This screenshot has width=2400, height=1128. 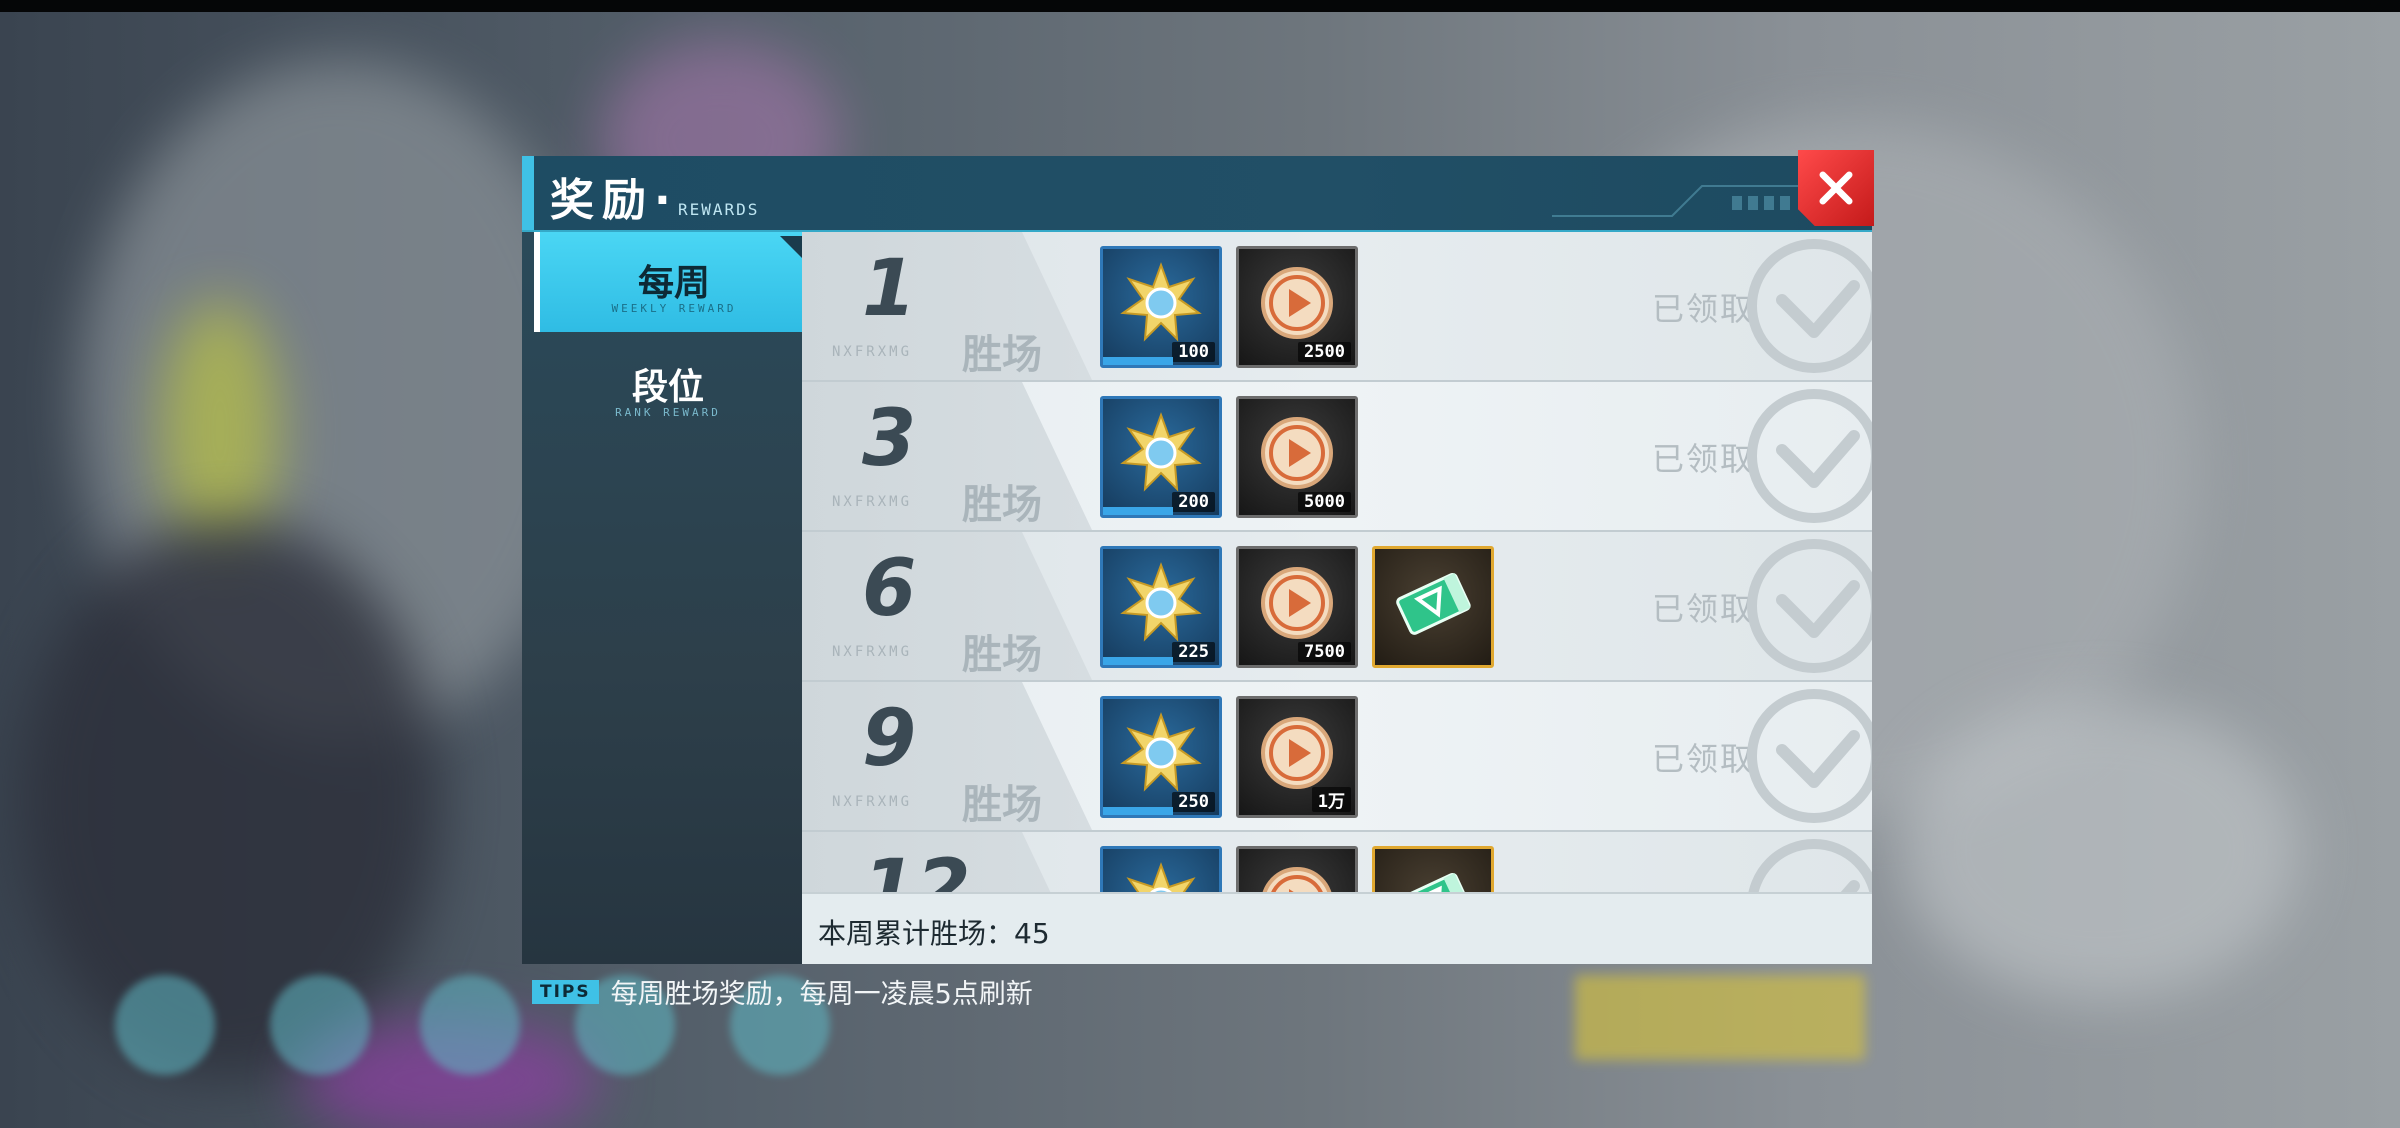 What do you see at coordinates (889, 439) in the screenshot?
I see `row-wins-number: 3` at bounding box center [889, 439].